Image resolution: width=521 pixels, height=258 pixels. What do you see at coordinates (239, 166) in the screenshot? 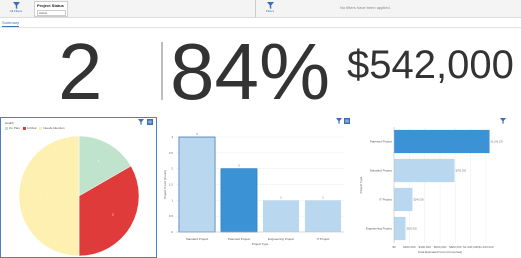
I see `bar-value-label: 2` at bounding box center [239, 166].